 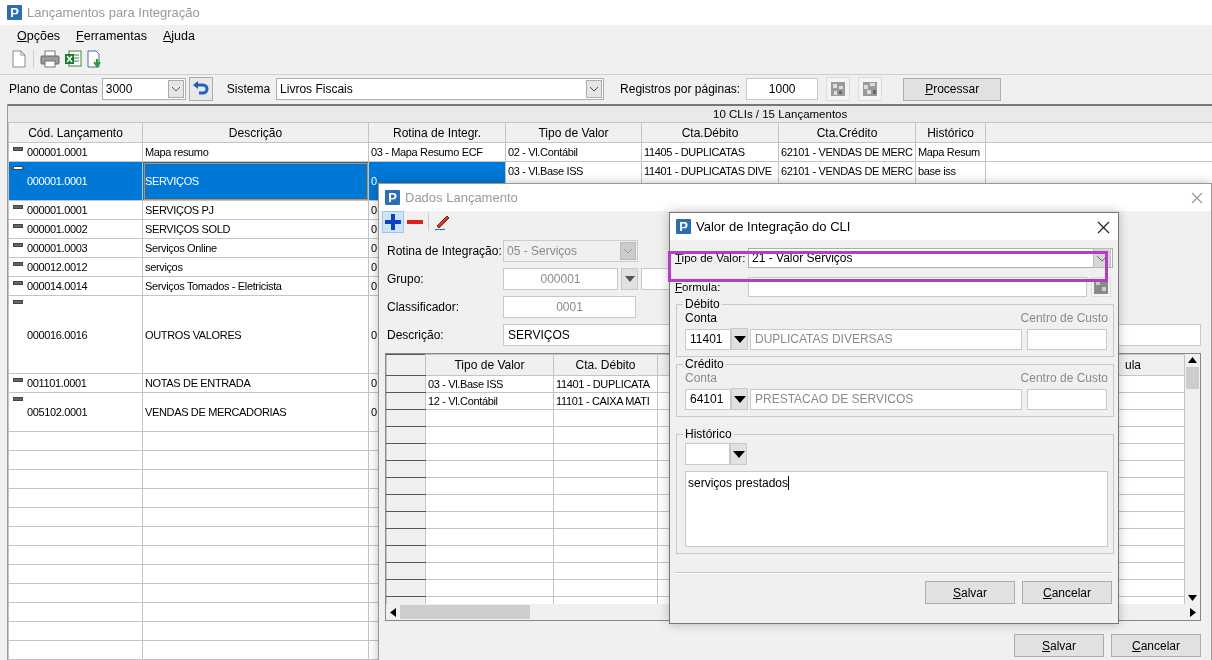 I want to click on sistema-combo: Livros Fiscais, so click(x=440, y=89).